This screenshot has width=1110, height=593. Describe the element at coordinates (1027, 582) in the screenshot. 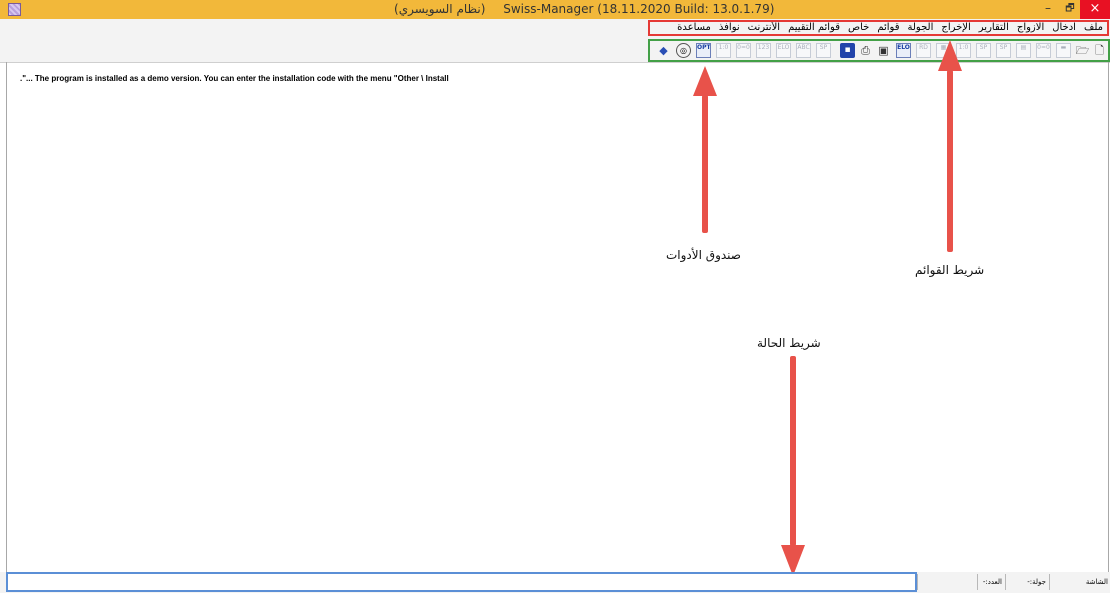

I see `status-round: جولة:-` at that location.